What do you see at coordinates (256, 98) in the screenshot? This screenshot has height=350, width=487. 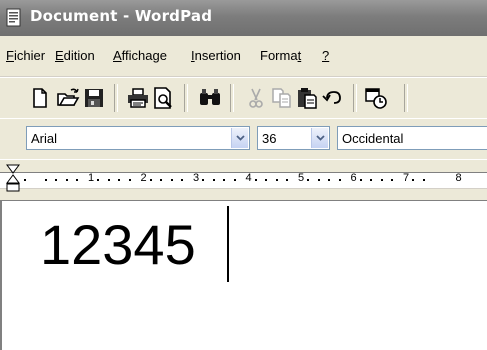 I see `cut-icon` at bounding box center [256, 98].